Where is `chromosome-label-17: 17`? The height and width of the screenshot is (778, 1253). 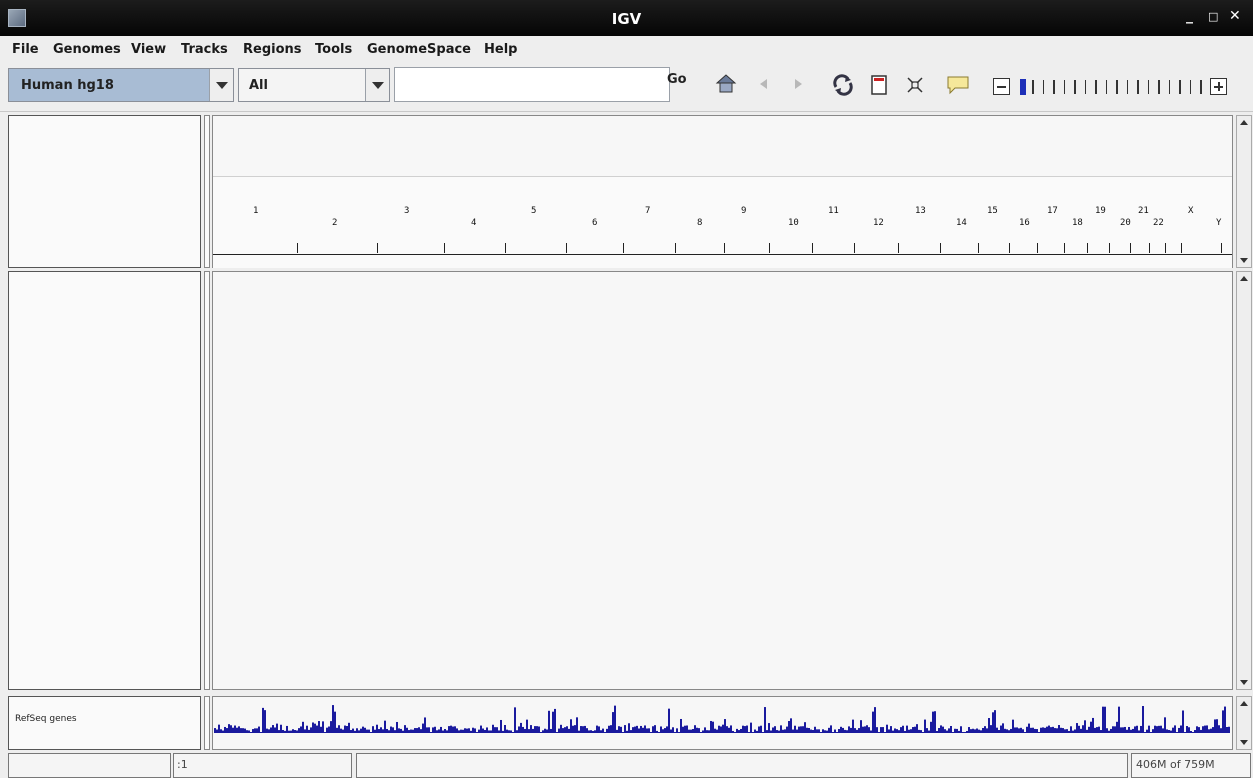 chromosome-label-17: 17 is located at coordinates (1052, 211).